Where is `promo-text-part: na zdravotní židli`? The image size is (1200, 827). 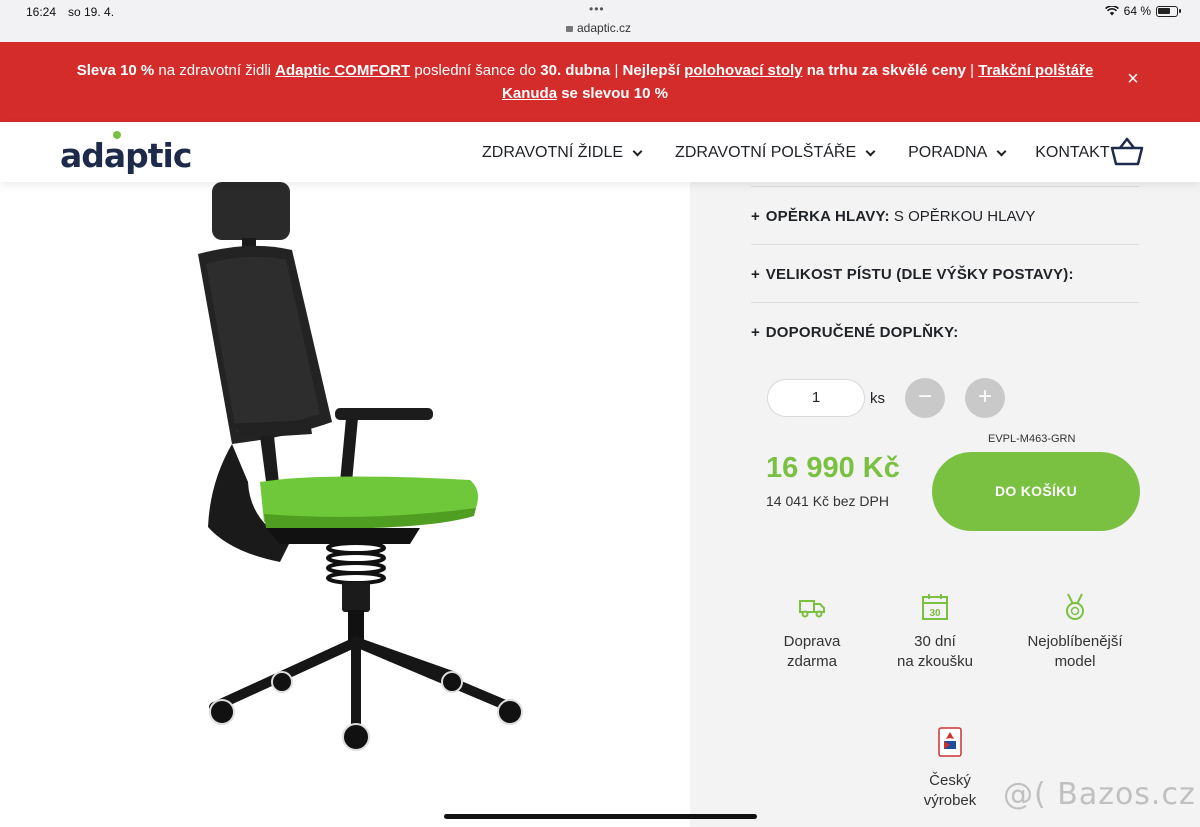 promo-text-part: na zdravotní židli is located at coordinates (215, 70).